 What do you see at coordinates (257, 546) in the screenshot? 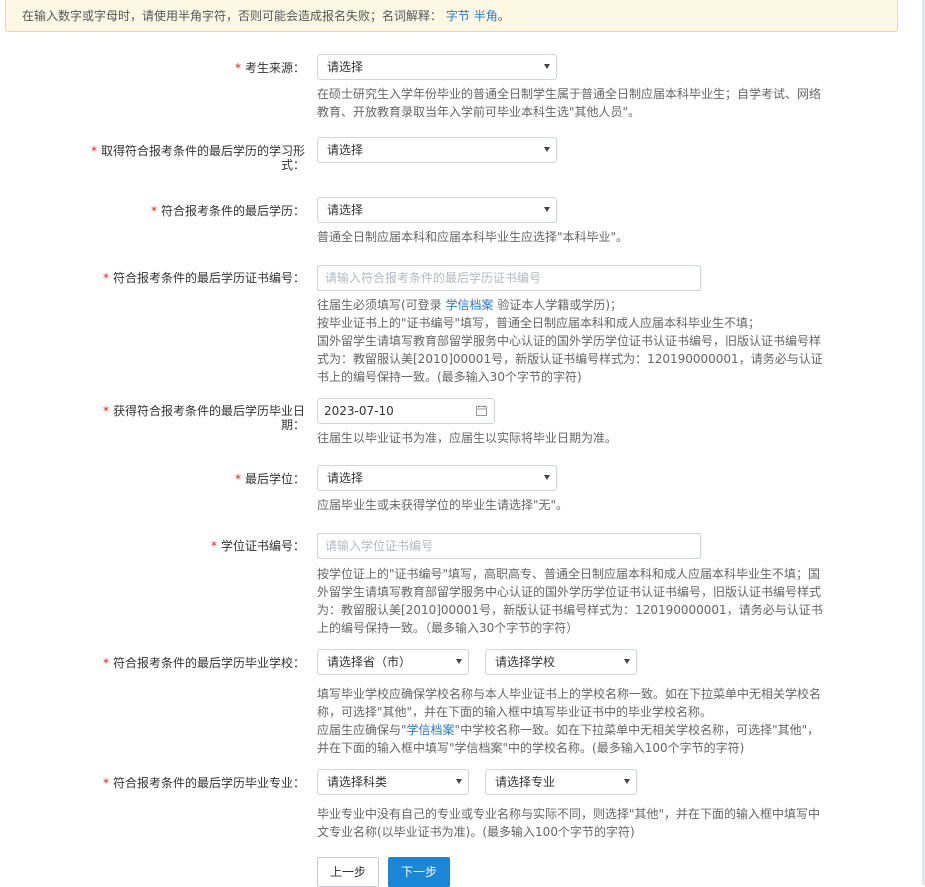
I see `field-label-degree-no: * 学位证书编号：` at bounding box center [257, 546].